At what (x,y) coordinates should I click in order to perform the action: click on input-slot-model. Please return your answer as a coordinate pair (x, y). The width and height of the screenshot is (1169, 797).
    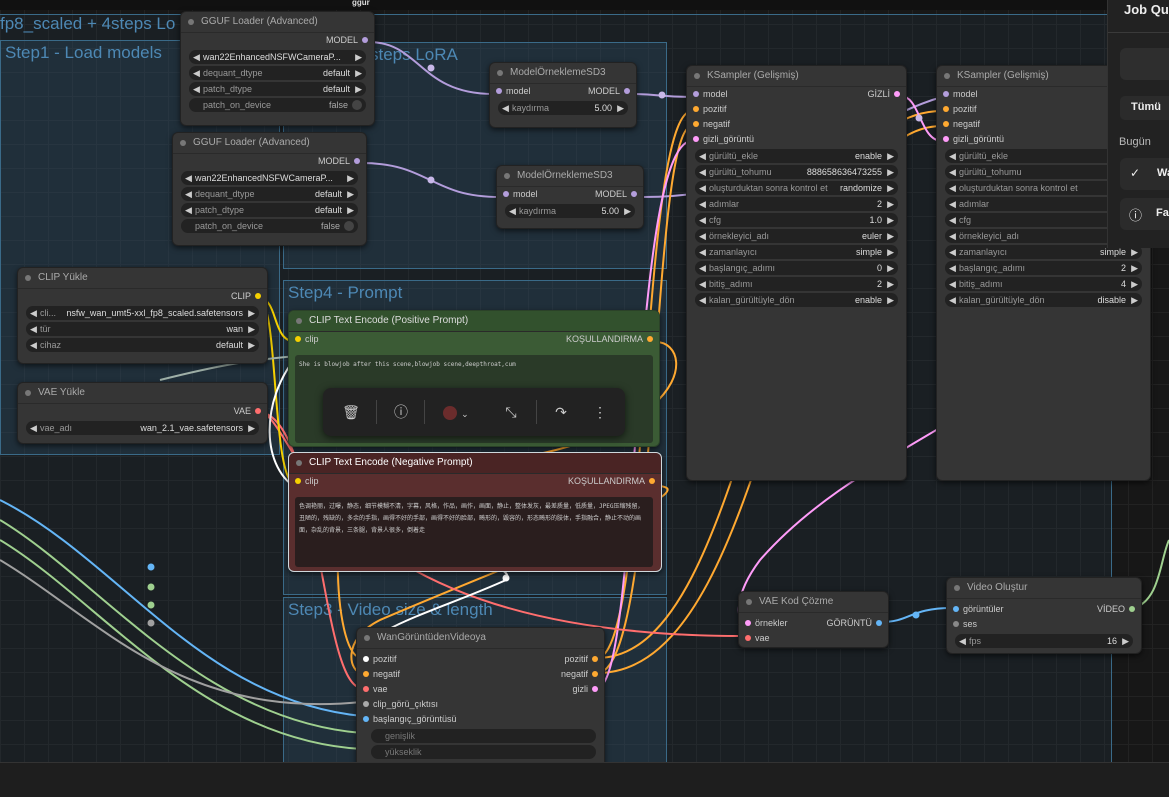
    Looking at the image, I should click on (499, 91).